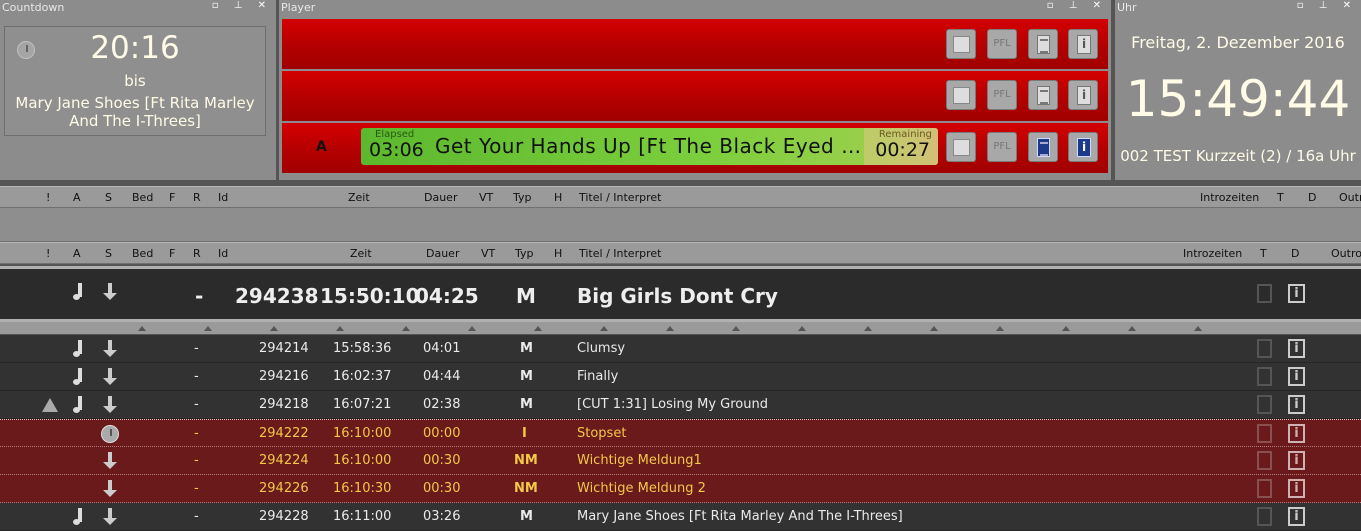 The width and height of the screenshot is (1361, 531). What do you see at coordinates (680, 349) in the screenshot?
I see `table-row: - 294214 15:58:36 04:01 M Clumsy i` at bounding box center [680, 349].